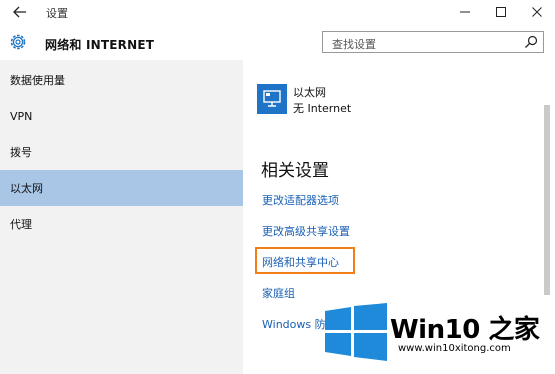 This screenshot has width=555, height=374. I want to click on sidebar-item-label: 代理, so click(21, 224).